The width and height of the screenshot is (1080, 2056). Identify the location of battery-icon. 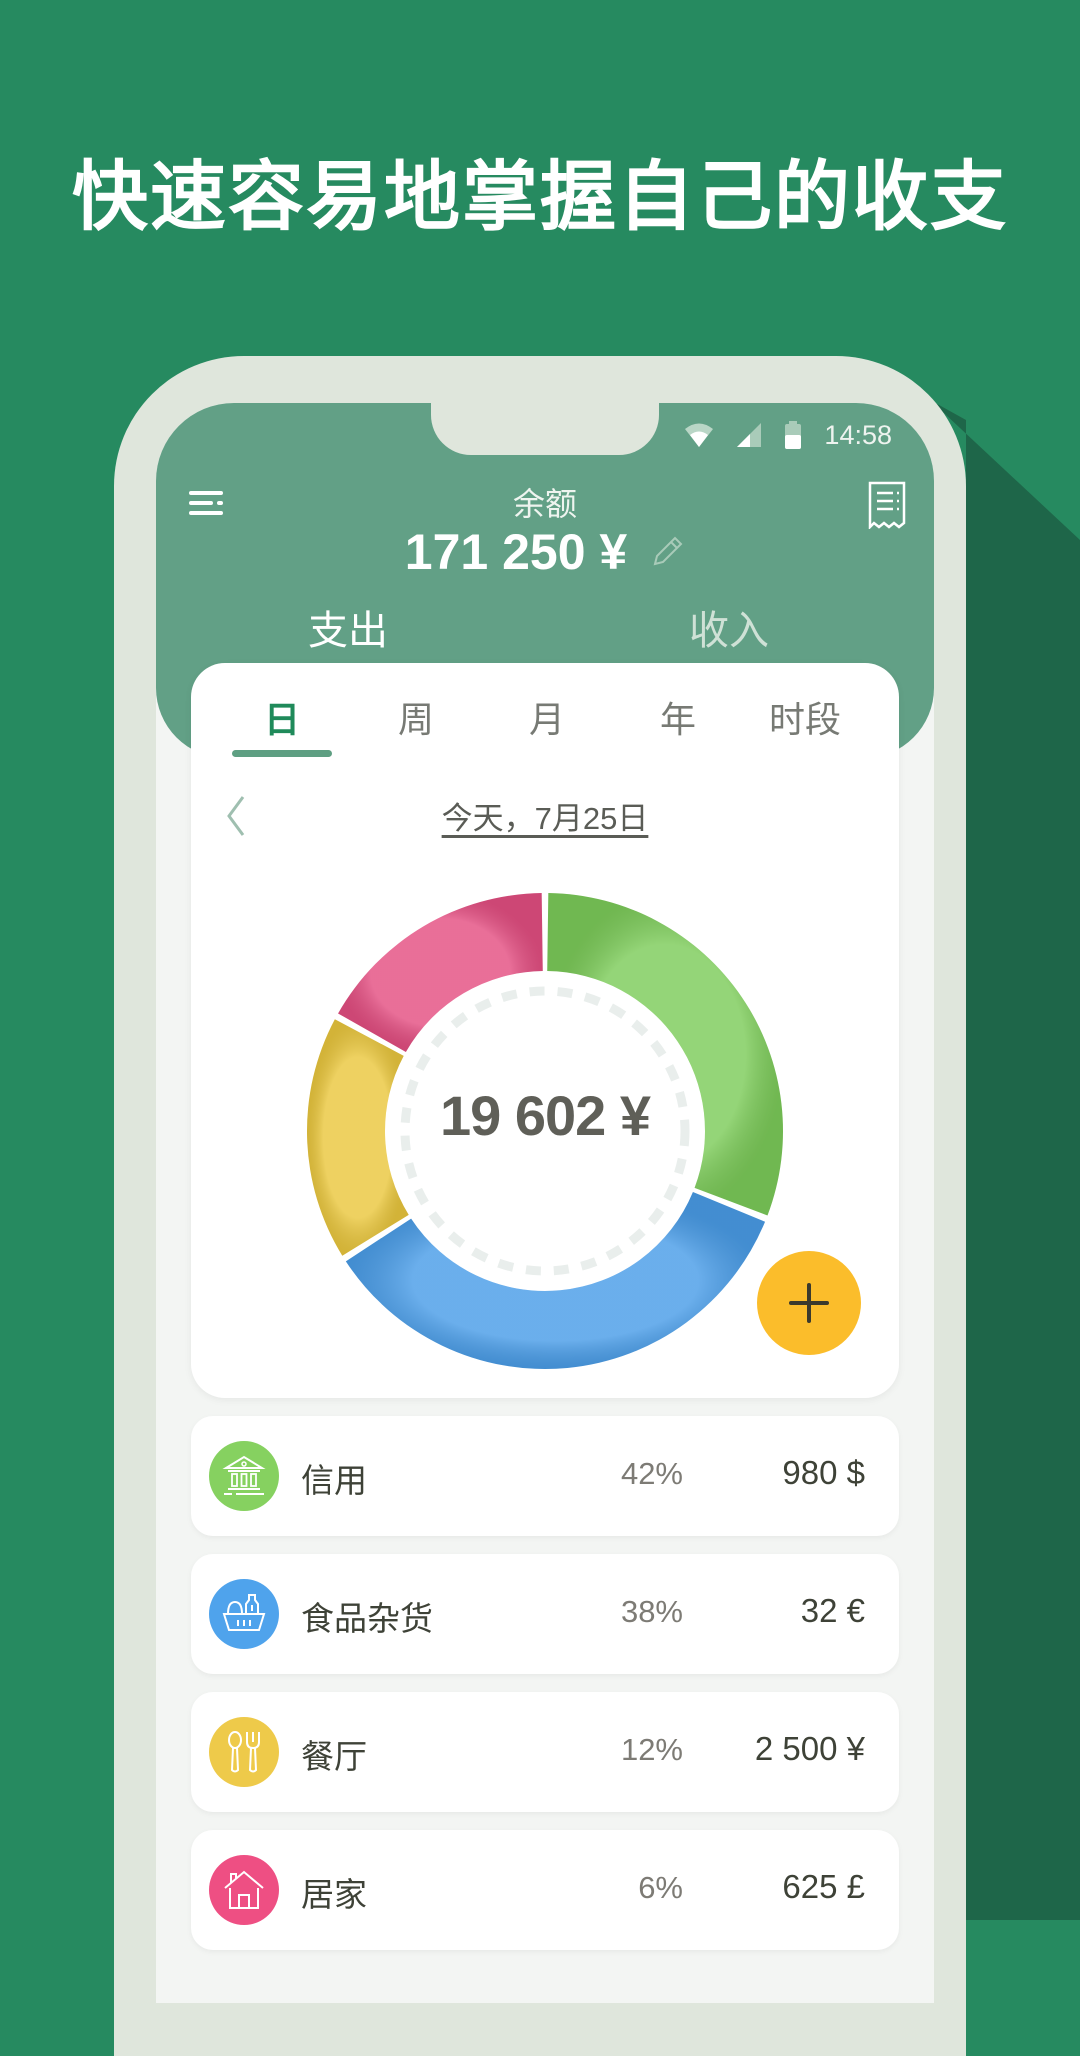
(793, 435).